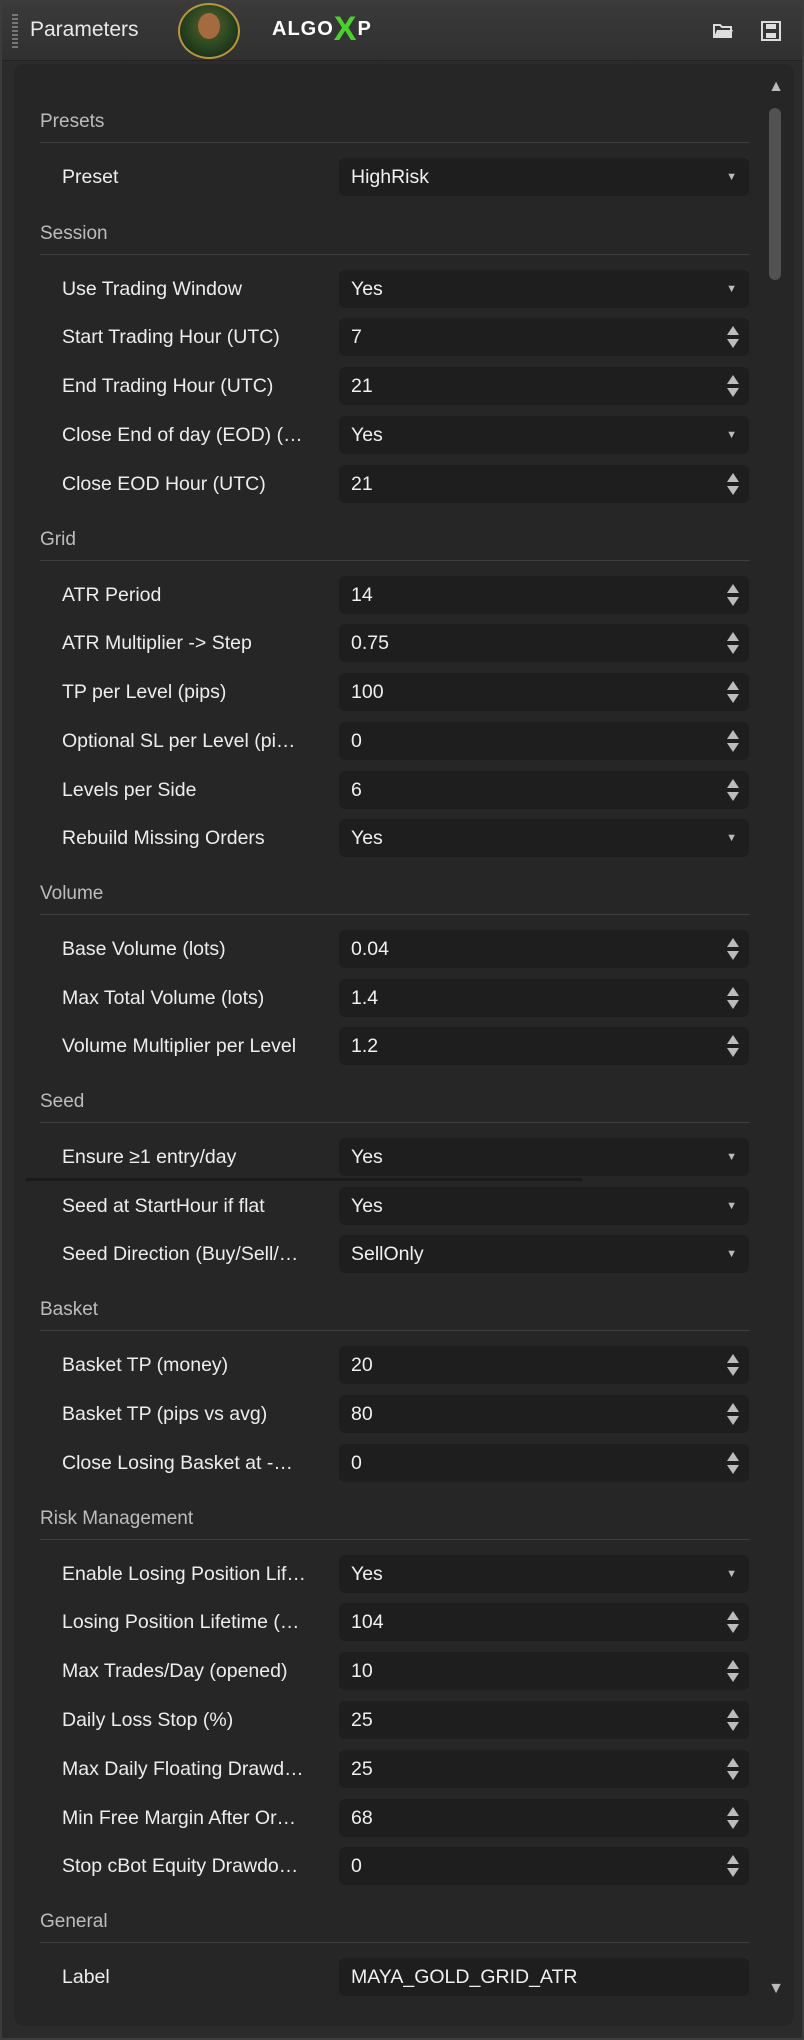 This screenshot has height=2040, width=804. What do you see at coordinates (544, 1977) in the screenshot?
I see `label-input: MAYA_GOLD_GRID_ATR` at bounding box center [544, 1977].